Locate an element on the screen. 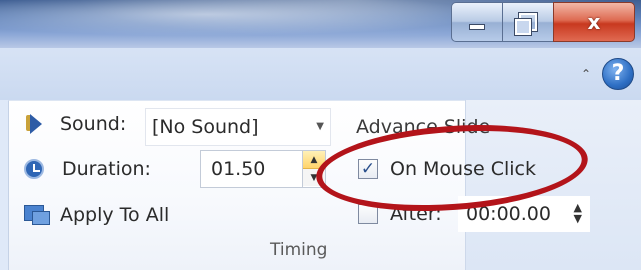  restore-icon is located at coordinates (526, 24).